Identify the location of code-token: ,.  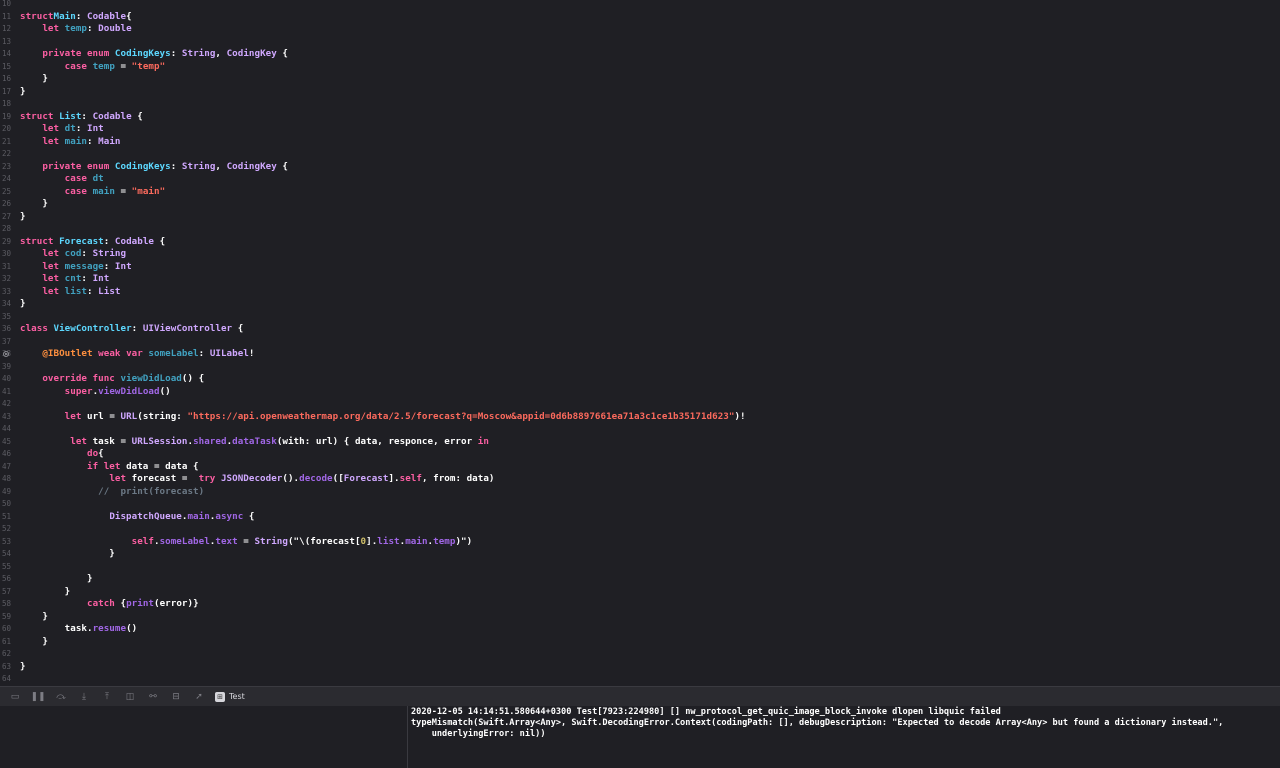
(221, 166).